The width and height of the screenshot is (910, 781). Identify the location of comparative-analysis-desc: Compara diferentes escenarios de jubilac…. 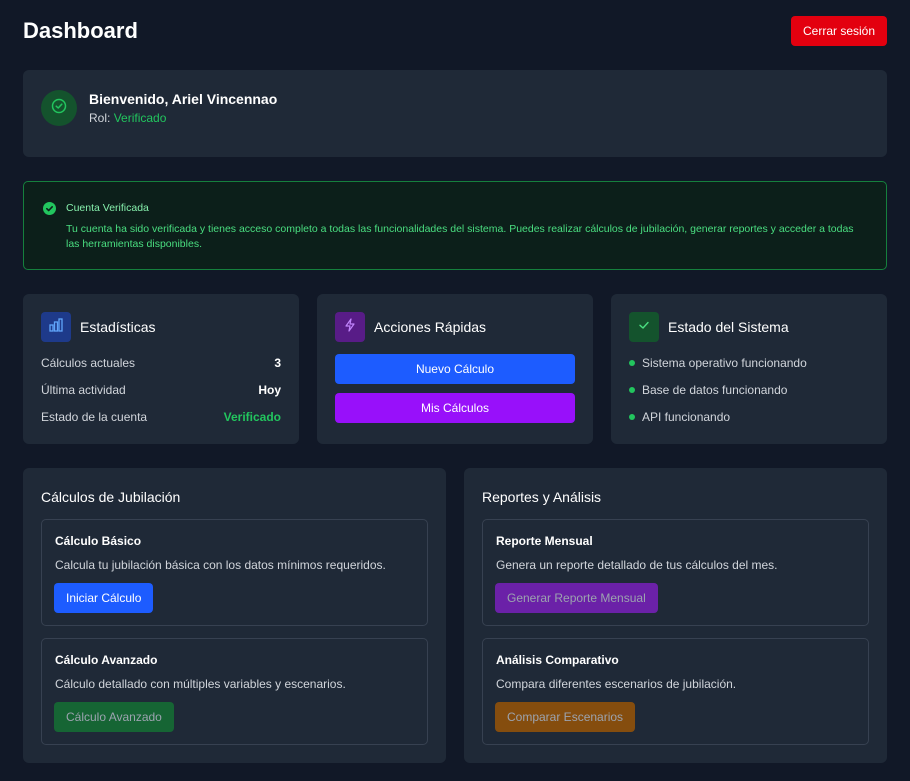
(616, 684).